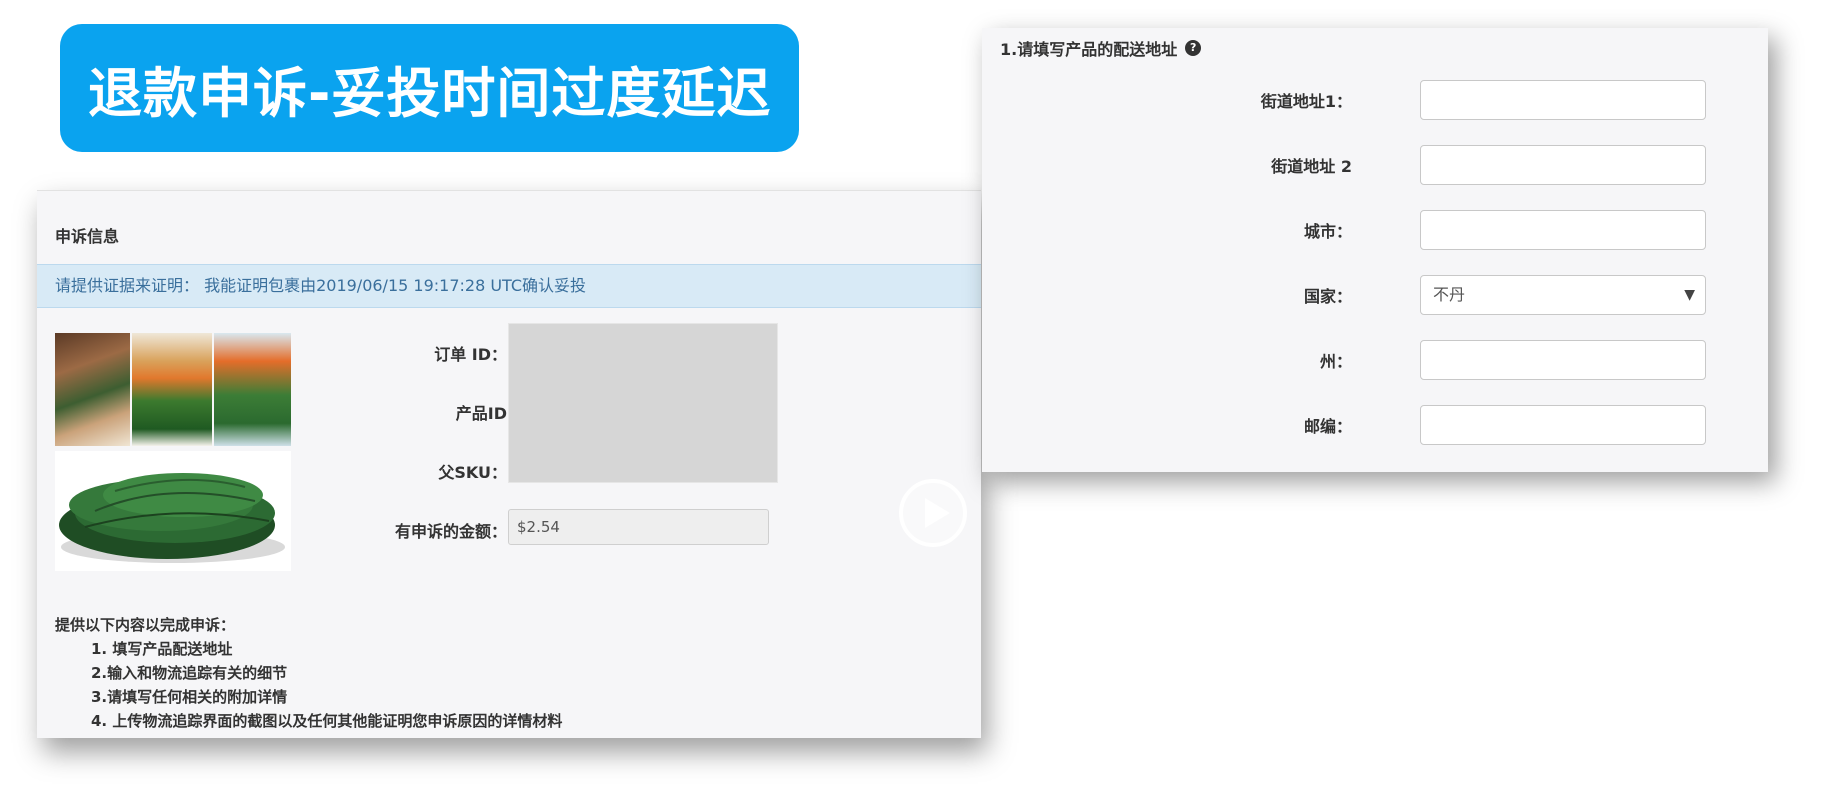  Describe the element at coordinates (189, 673) in the screenshot. I see `instruction-item: 2.输入和物流追踪有关的细节` at that location.